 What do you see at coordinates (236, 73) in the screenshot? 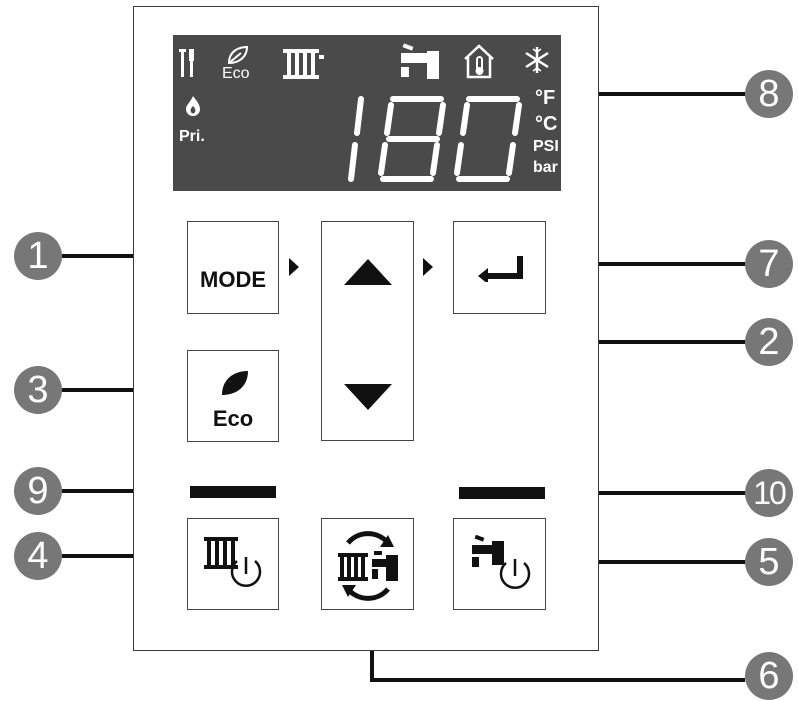
I see `eco-indicator-label: Eco` at bounding box center [236, 73].